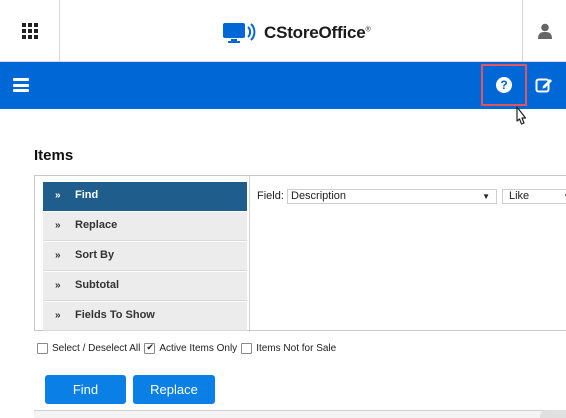 The height and width of the screenshot is (418, 566). Describe the element at coordinates (174, 389) in the screenshot. I see `replace-button: Replace` at that location.